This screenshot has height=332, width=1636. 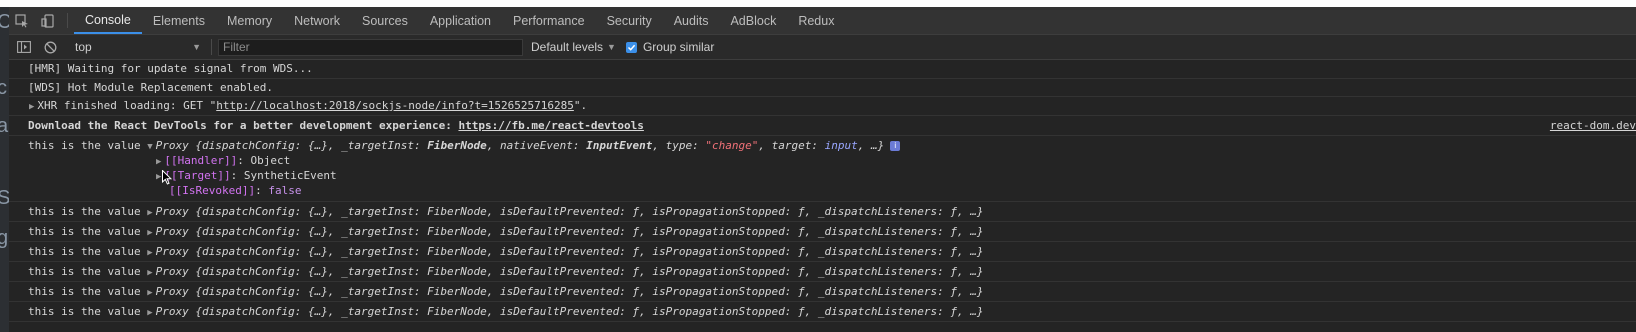 I want to click on property-value: Object, so click(x=270, y=160).